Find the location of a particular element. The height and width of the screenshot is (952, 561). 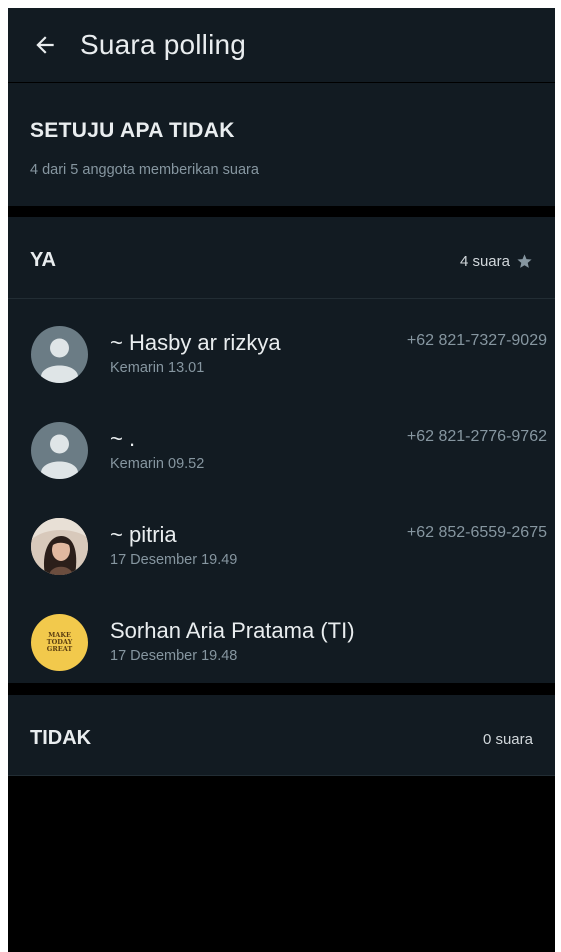

option-label: YA is located at coordinates (43, 260).